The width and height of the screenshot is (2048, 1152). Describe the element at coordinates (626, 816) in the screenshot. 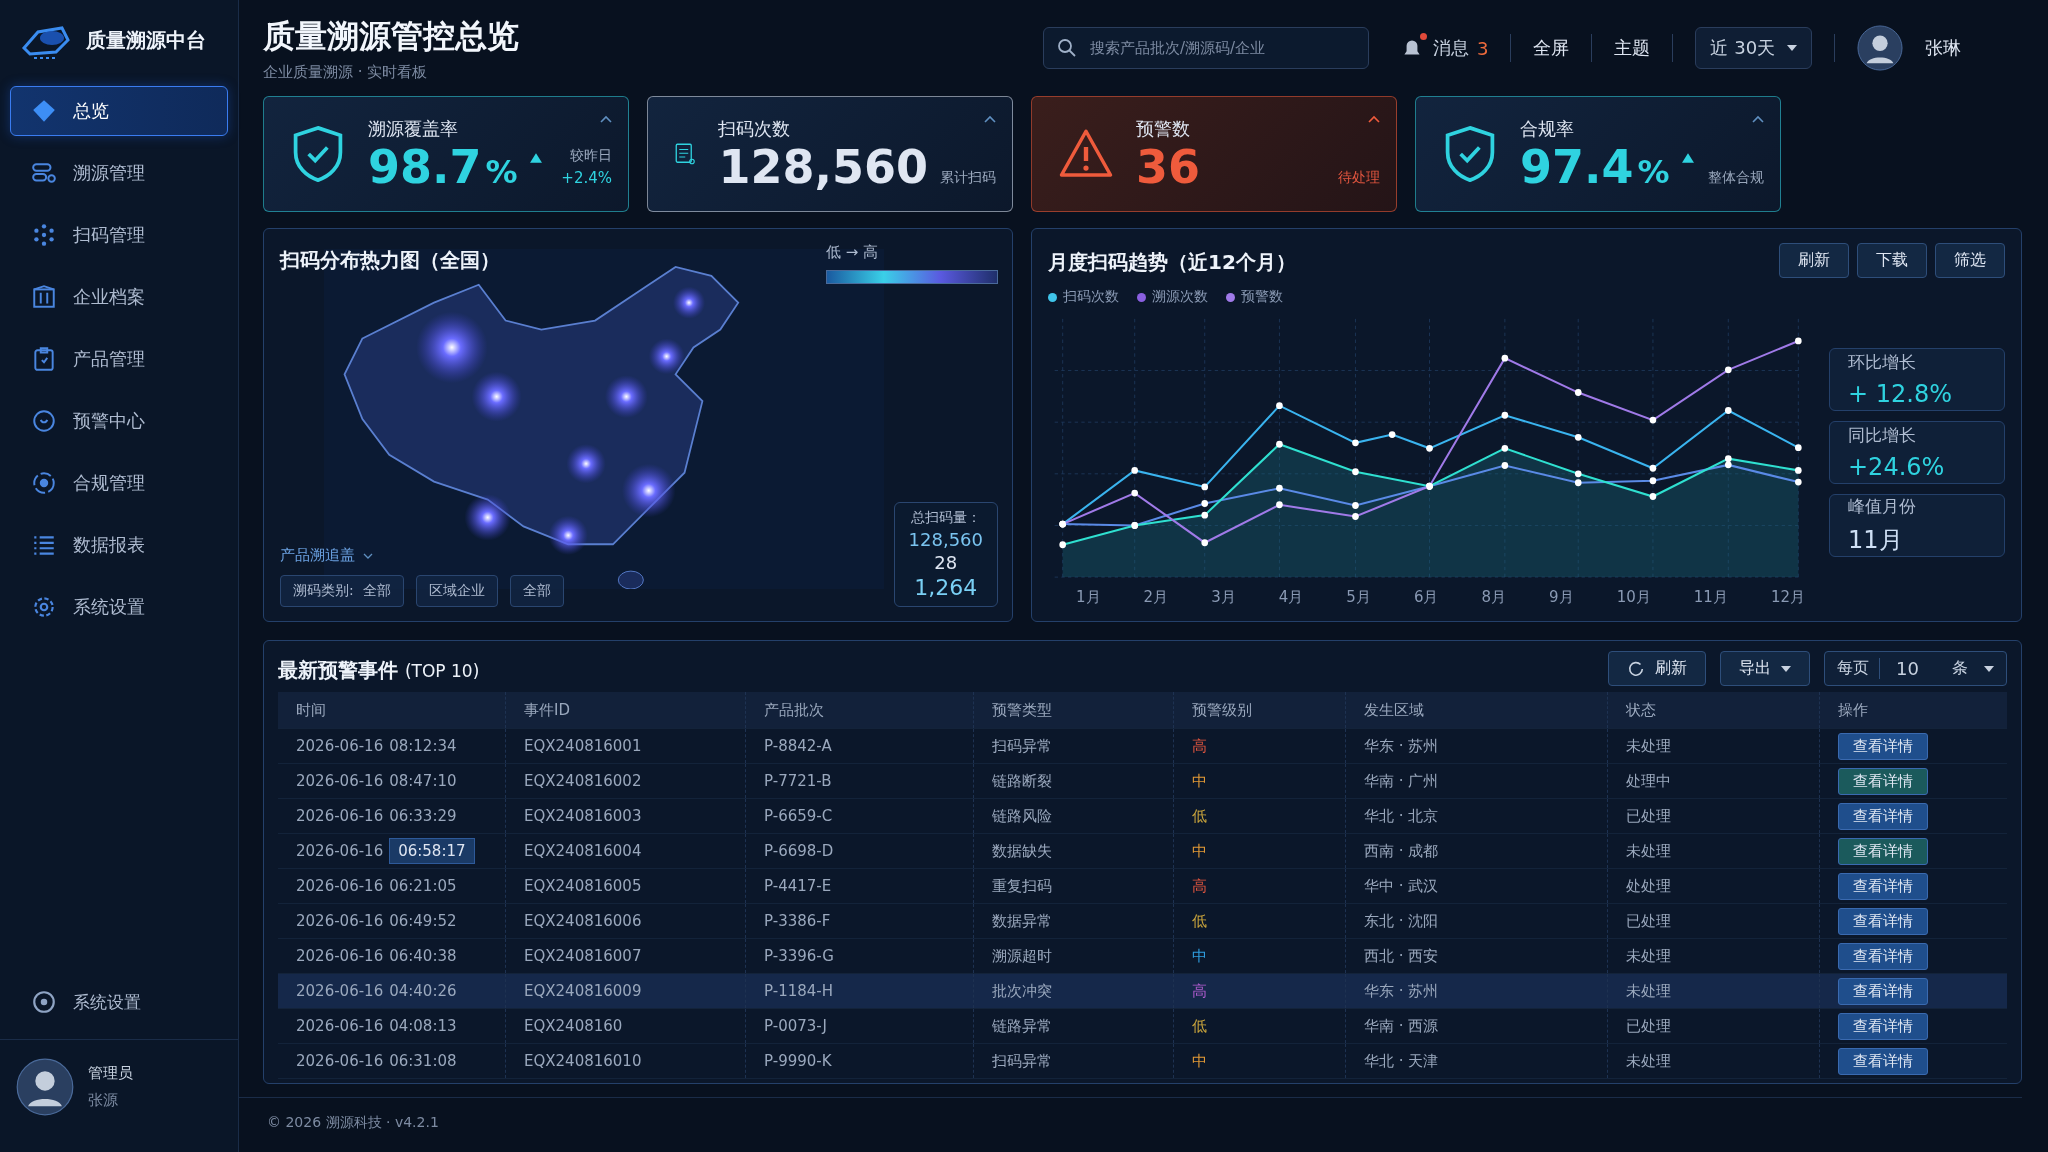

I see `table-cell: EQX240816003` at that location.